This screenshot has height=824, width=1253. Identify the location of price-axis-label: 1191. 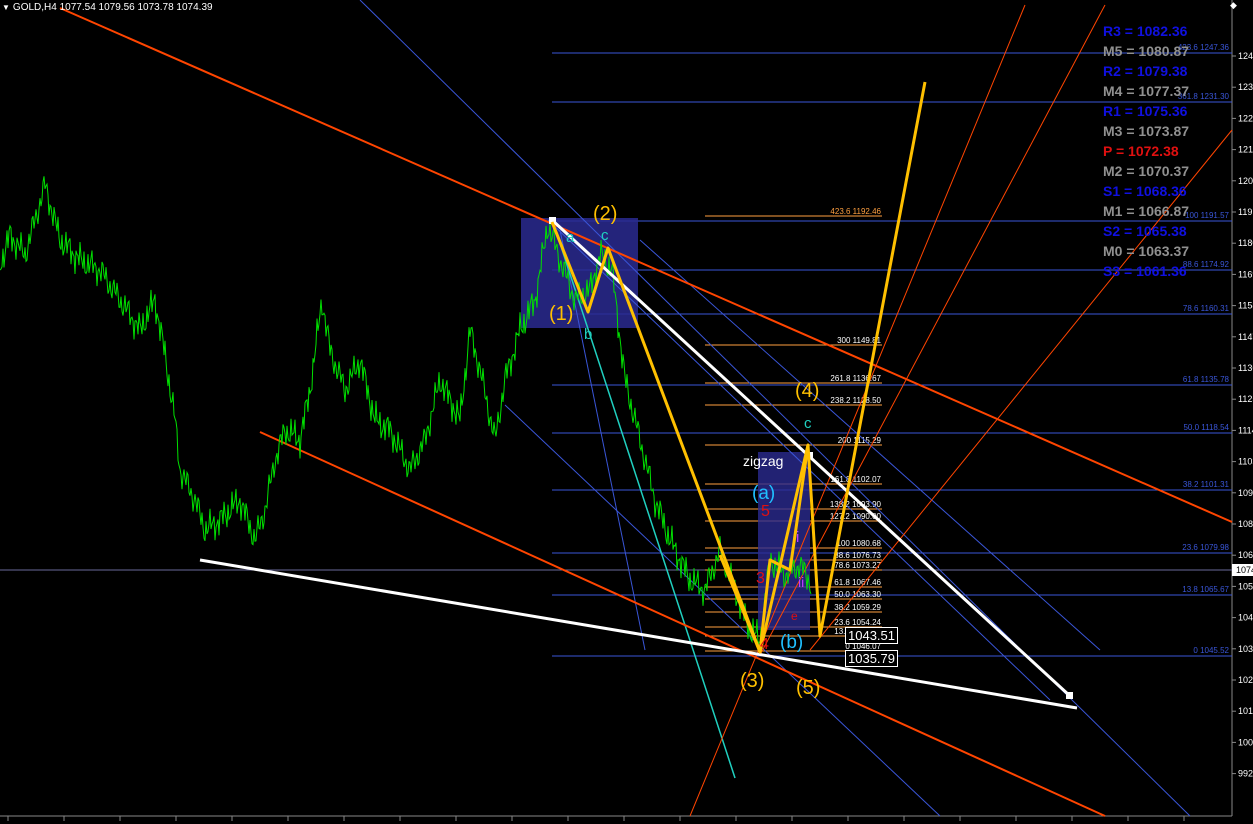
(1245, 212).